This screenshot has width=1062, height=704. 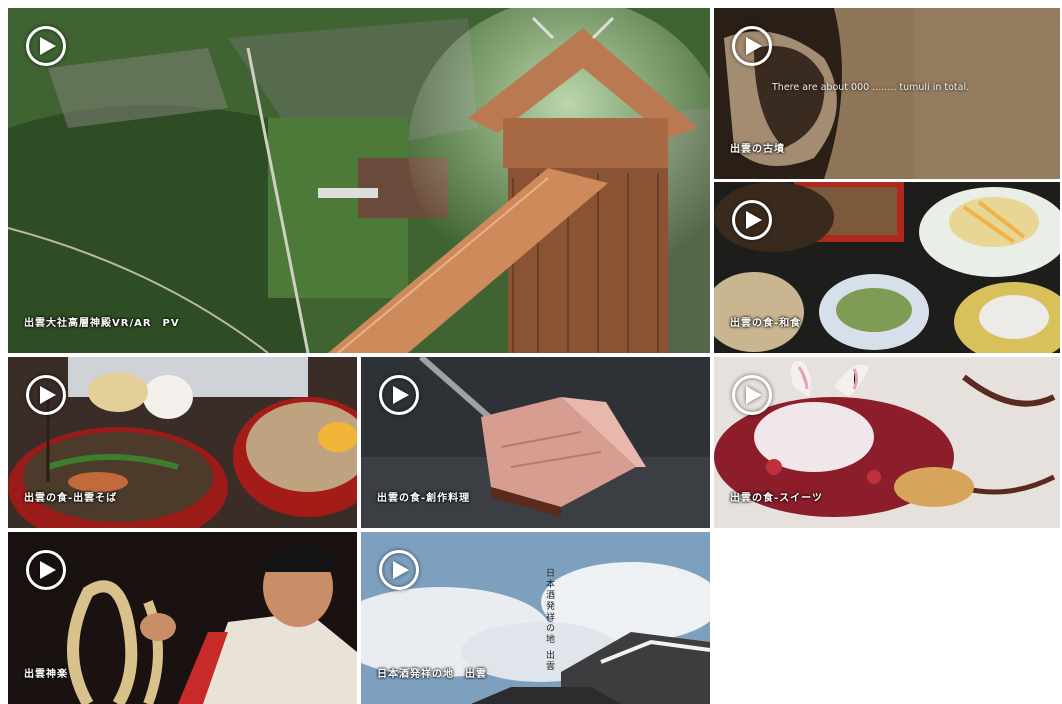 What do you see at coordinates (887, 267) in the screenshot?
I see `video-tile-washoku: 出雲の食-和食` at bounding box center [887, 267].